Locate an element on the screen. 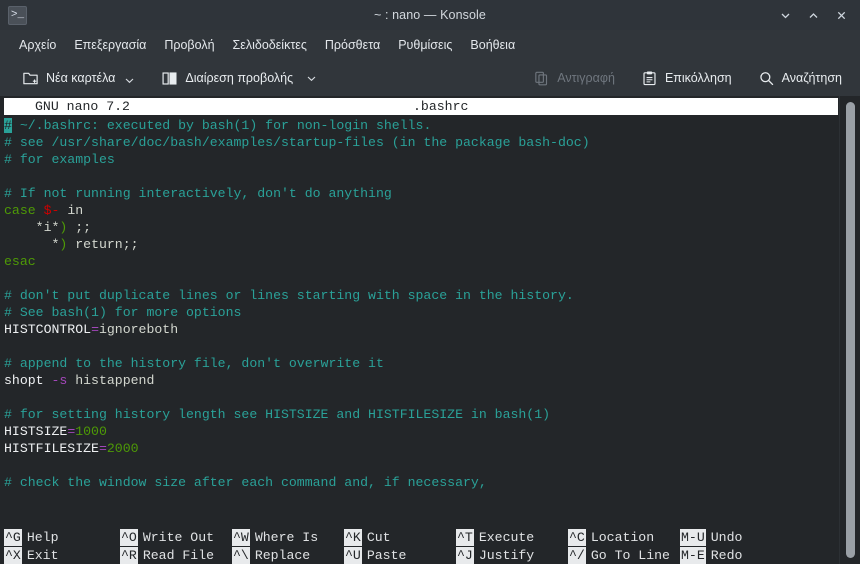  shortcut-item: ^/Go To Line is located at coordinates (619, 555).